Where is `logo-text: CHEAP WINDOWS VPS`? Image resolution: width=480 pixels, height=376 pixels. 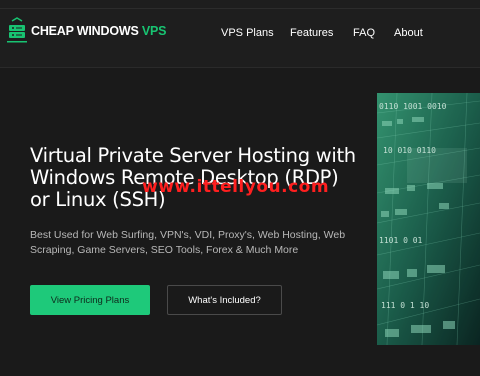 logo-text: CHEAP WINDOWS VPS is located at coordinates (99, 31).